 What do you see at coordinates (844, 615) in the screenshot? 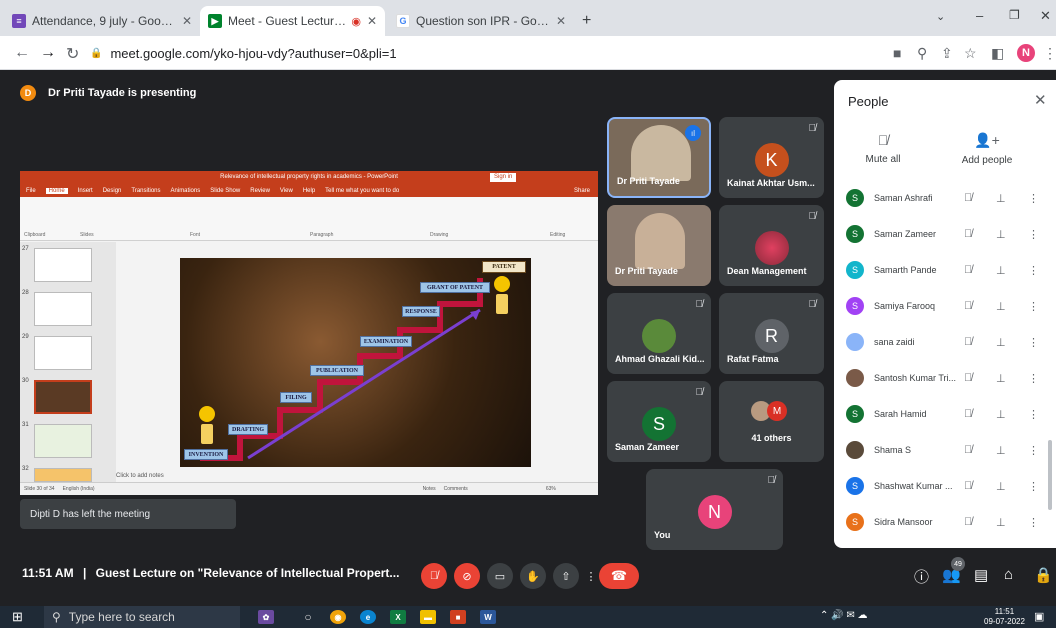
I see `system-tray-icons: ⌃ 🔊 ✉ ☁` at bounding box center [844, 615].